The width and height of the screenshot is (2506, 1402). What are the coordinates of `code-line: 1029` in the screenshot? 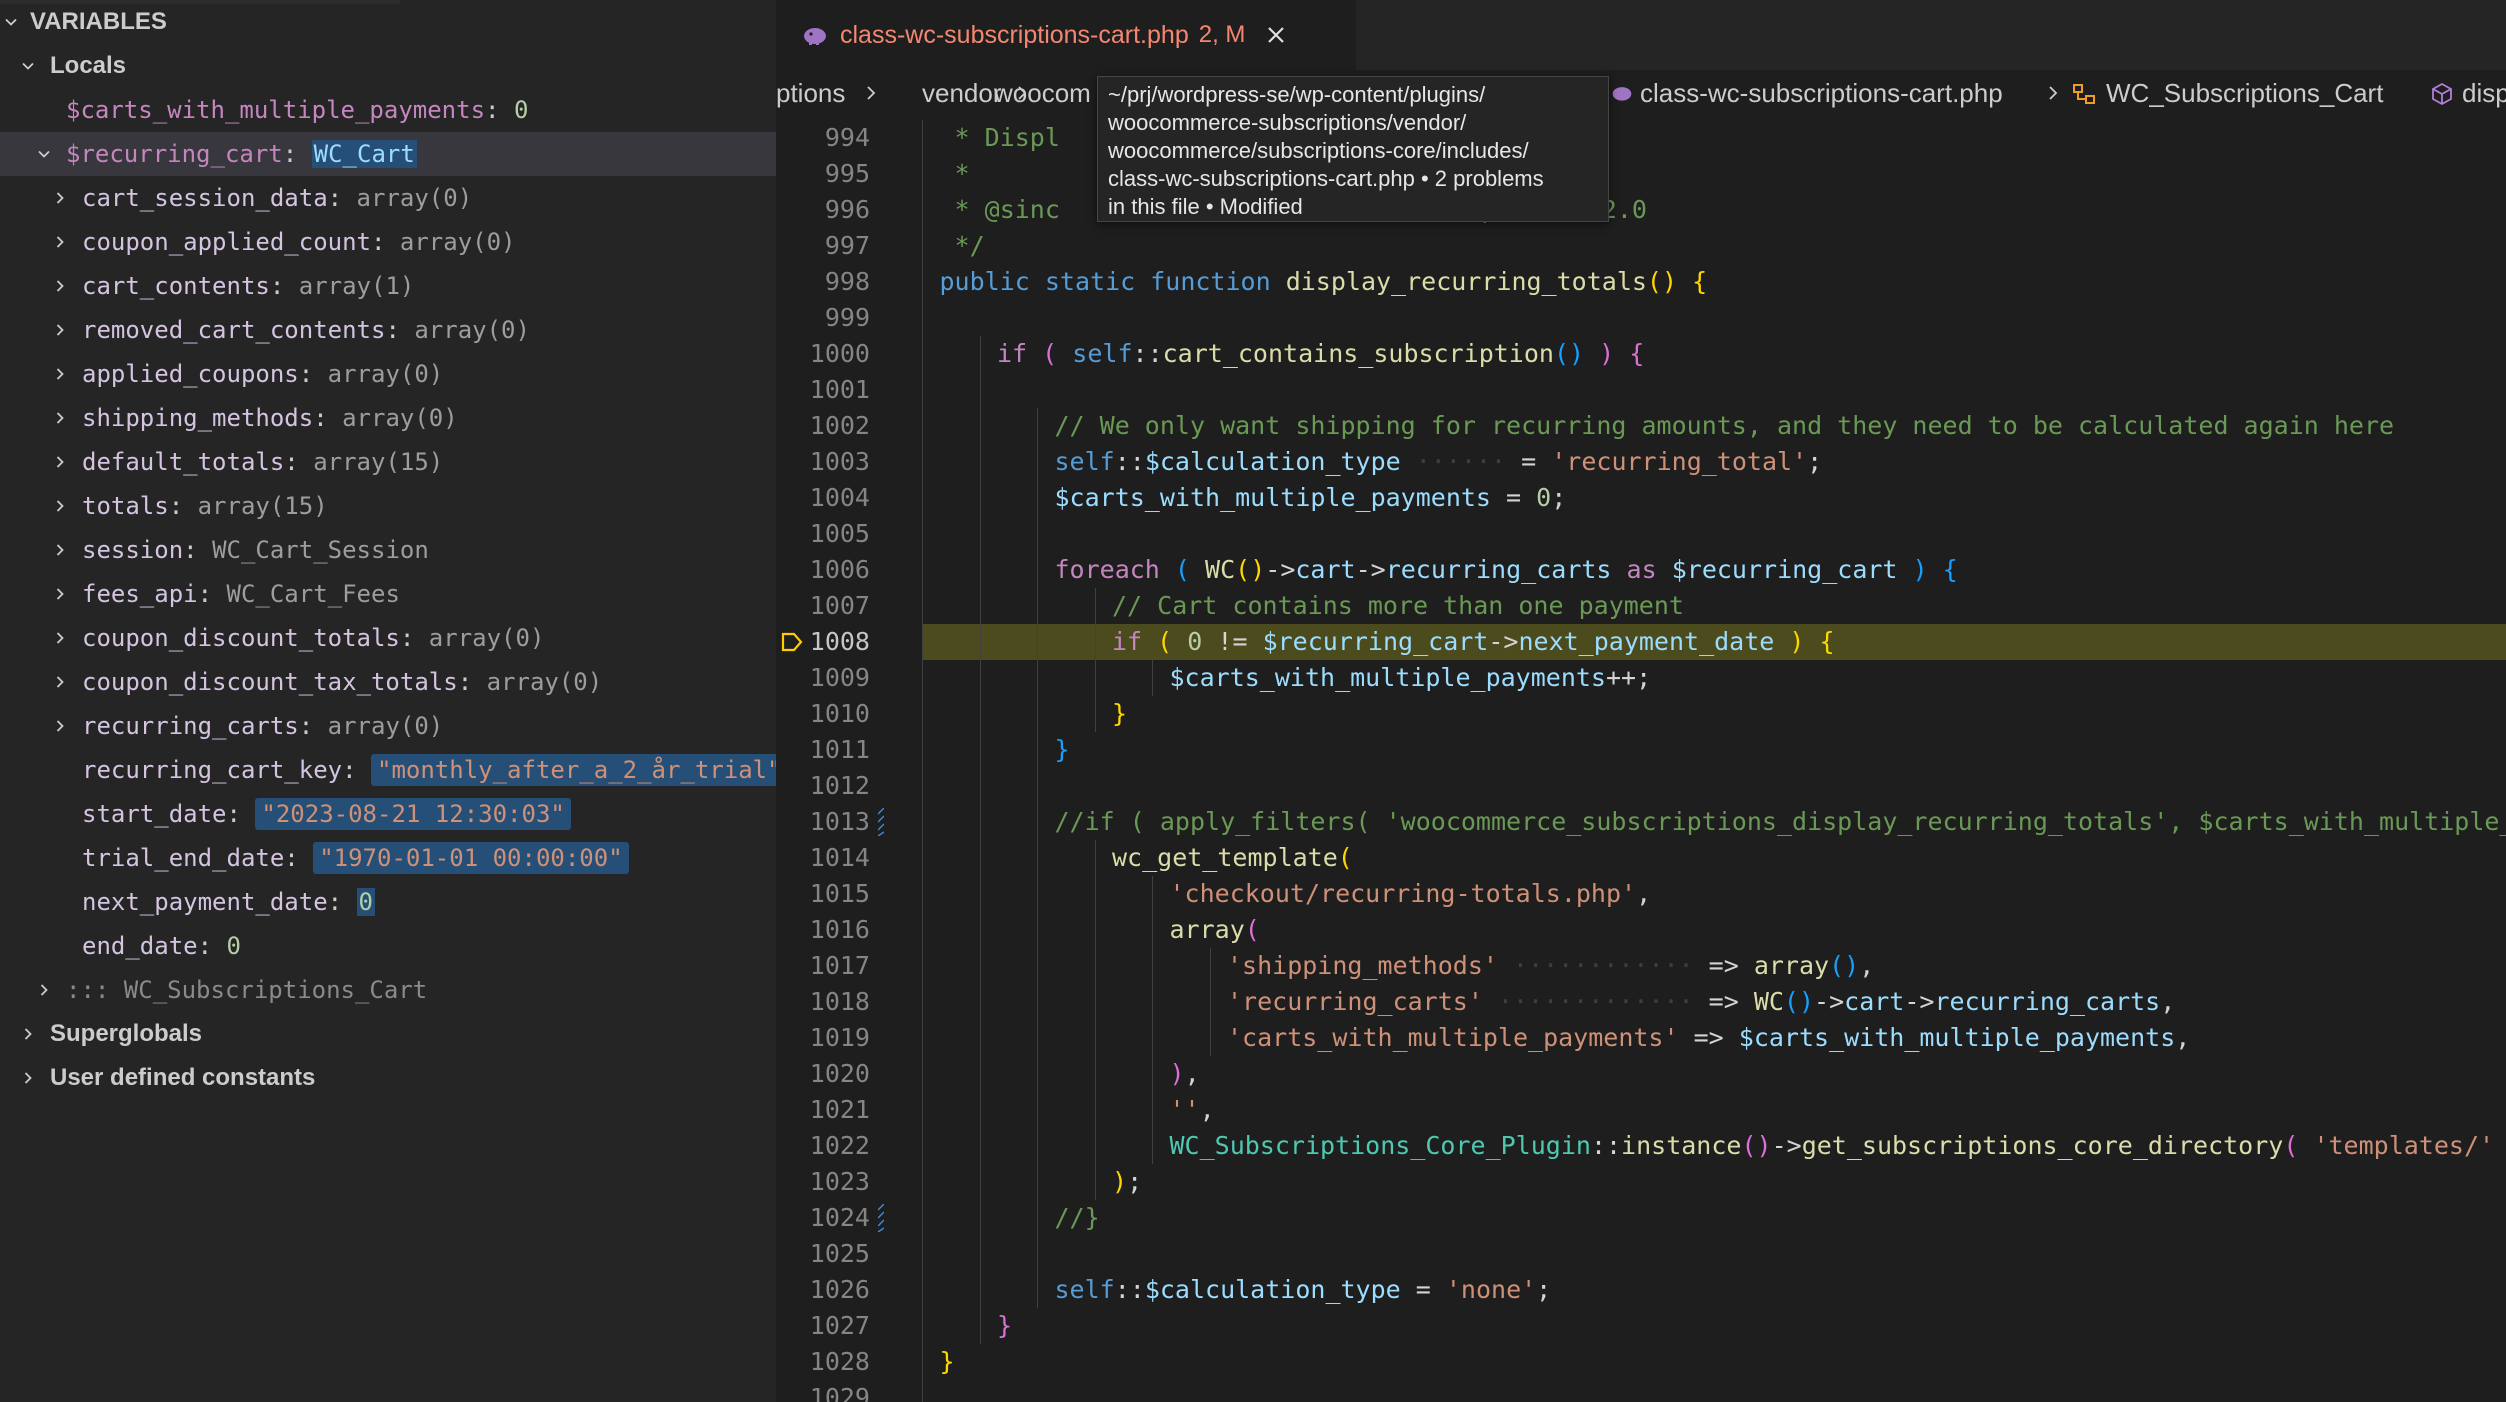 It's located at (1641, 1391).